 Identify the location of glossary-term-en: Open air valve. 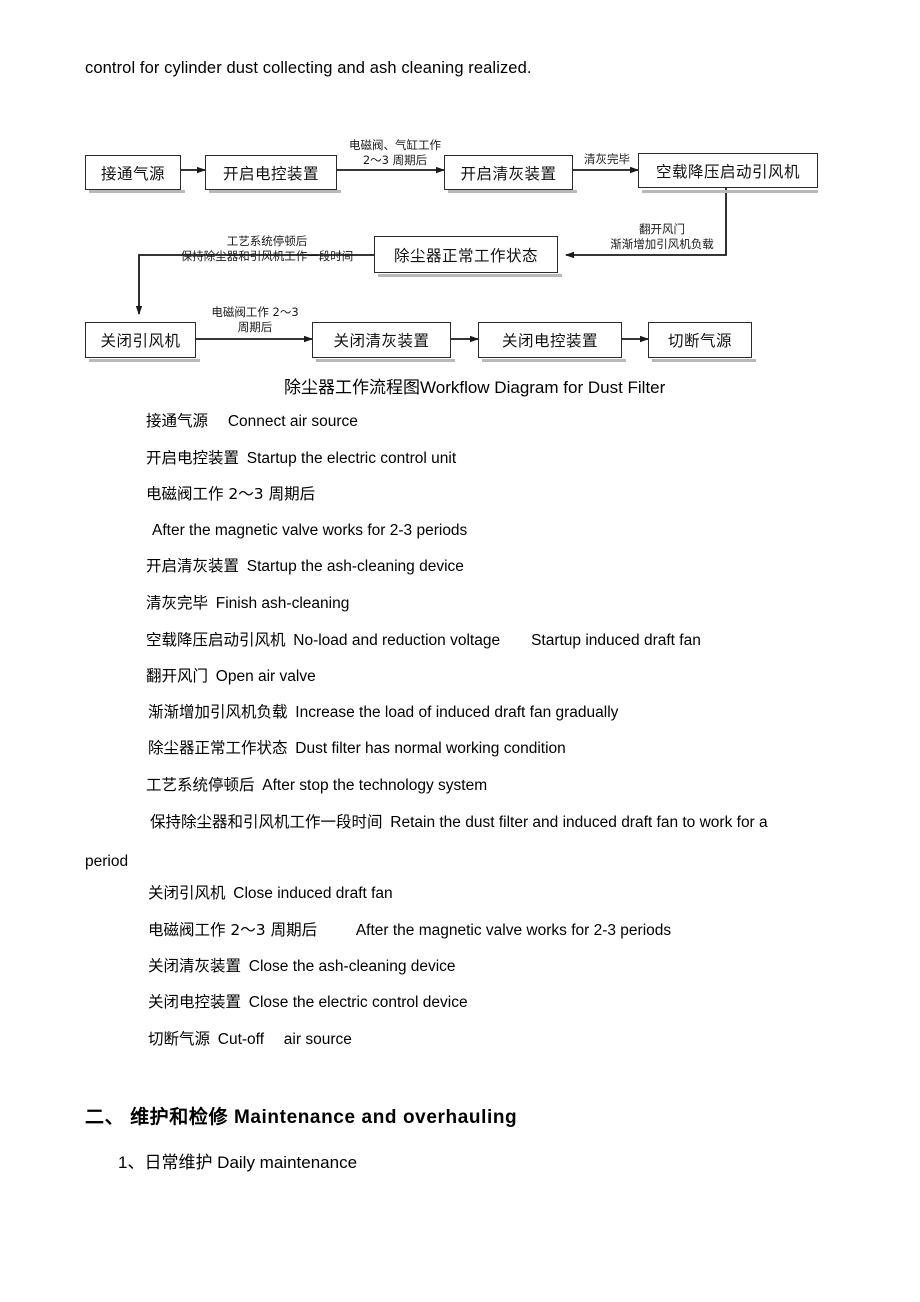
(265, 676).